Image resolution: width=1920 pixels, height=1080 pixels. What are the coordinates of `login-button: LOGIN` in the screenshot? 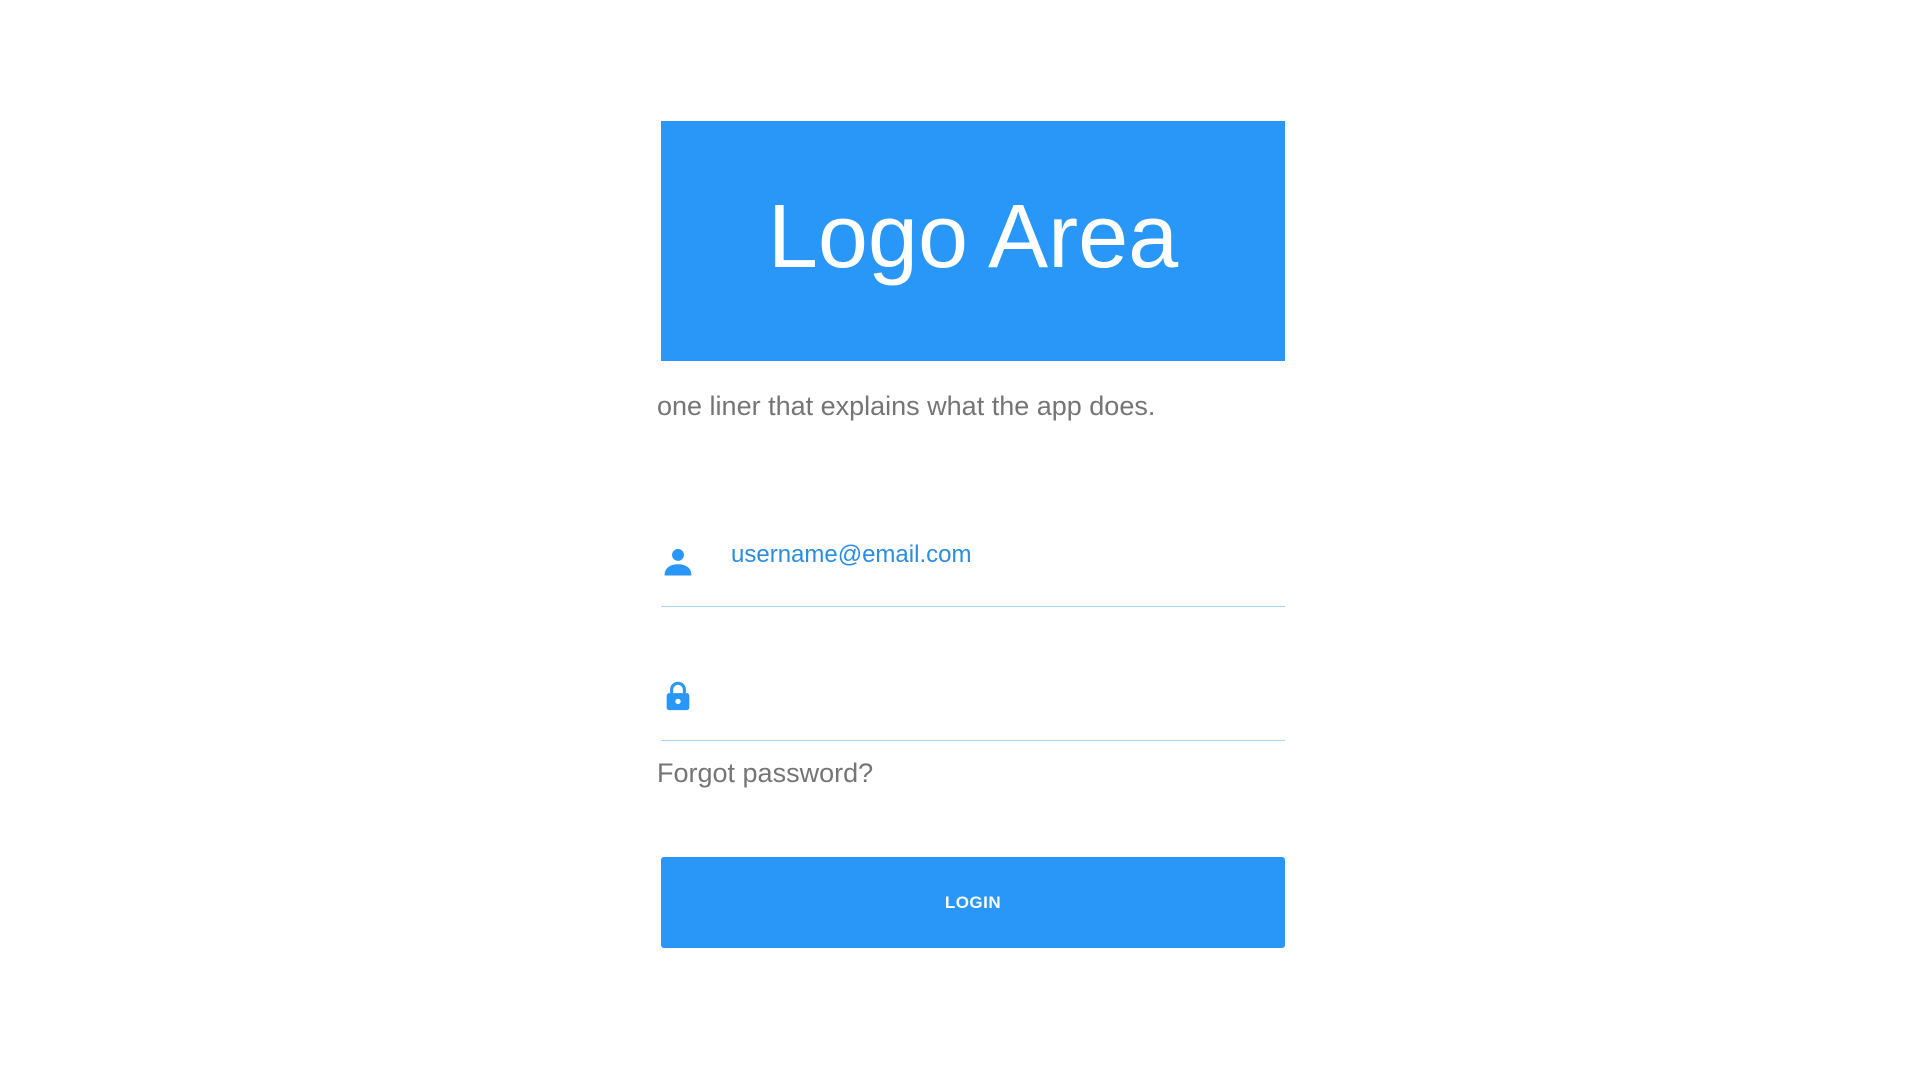 It's located at (973, 903).